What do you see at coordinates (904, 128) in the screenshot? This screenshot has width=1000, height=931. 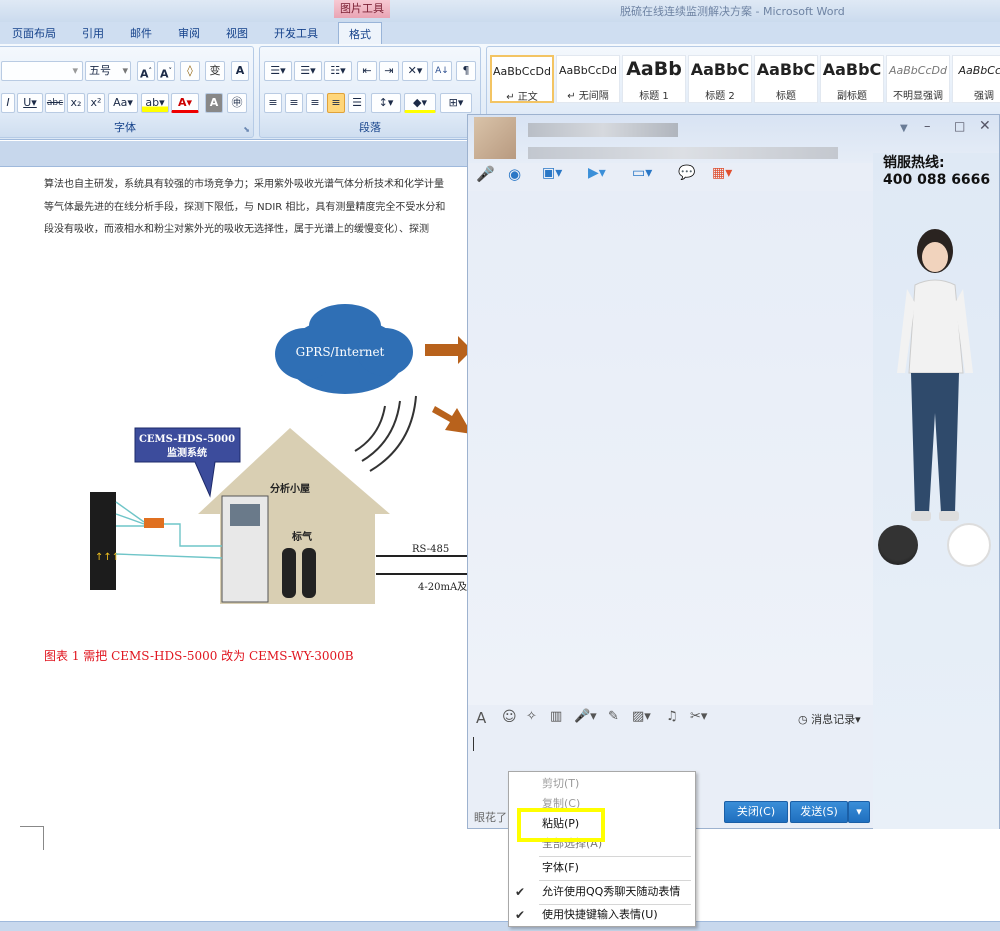 I see `skin-menu-icon: ▼` at bounding box center [904, 128].